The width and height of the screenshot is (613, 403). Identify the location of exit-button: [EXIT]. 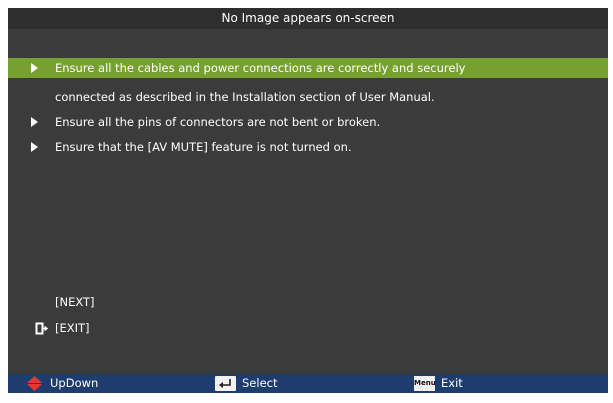
(308, 328).